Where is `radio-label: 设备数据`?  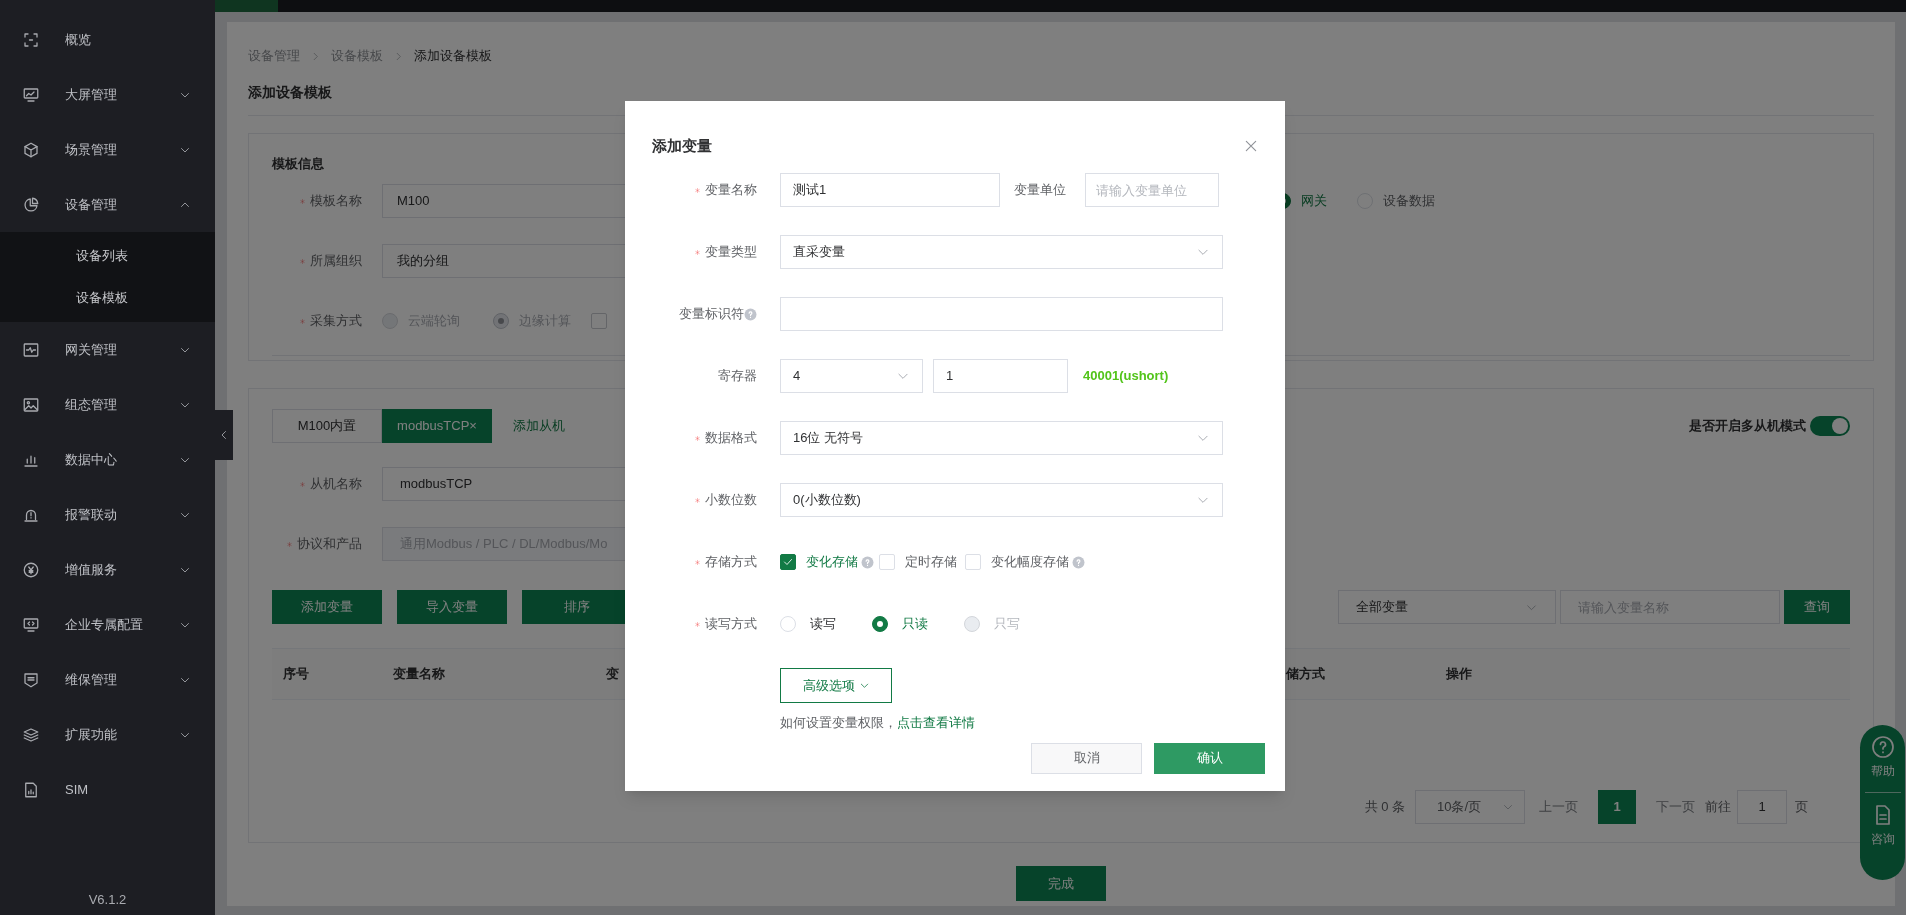 radio-label: 设备数据 is located at coordinates (1409, 201).